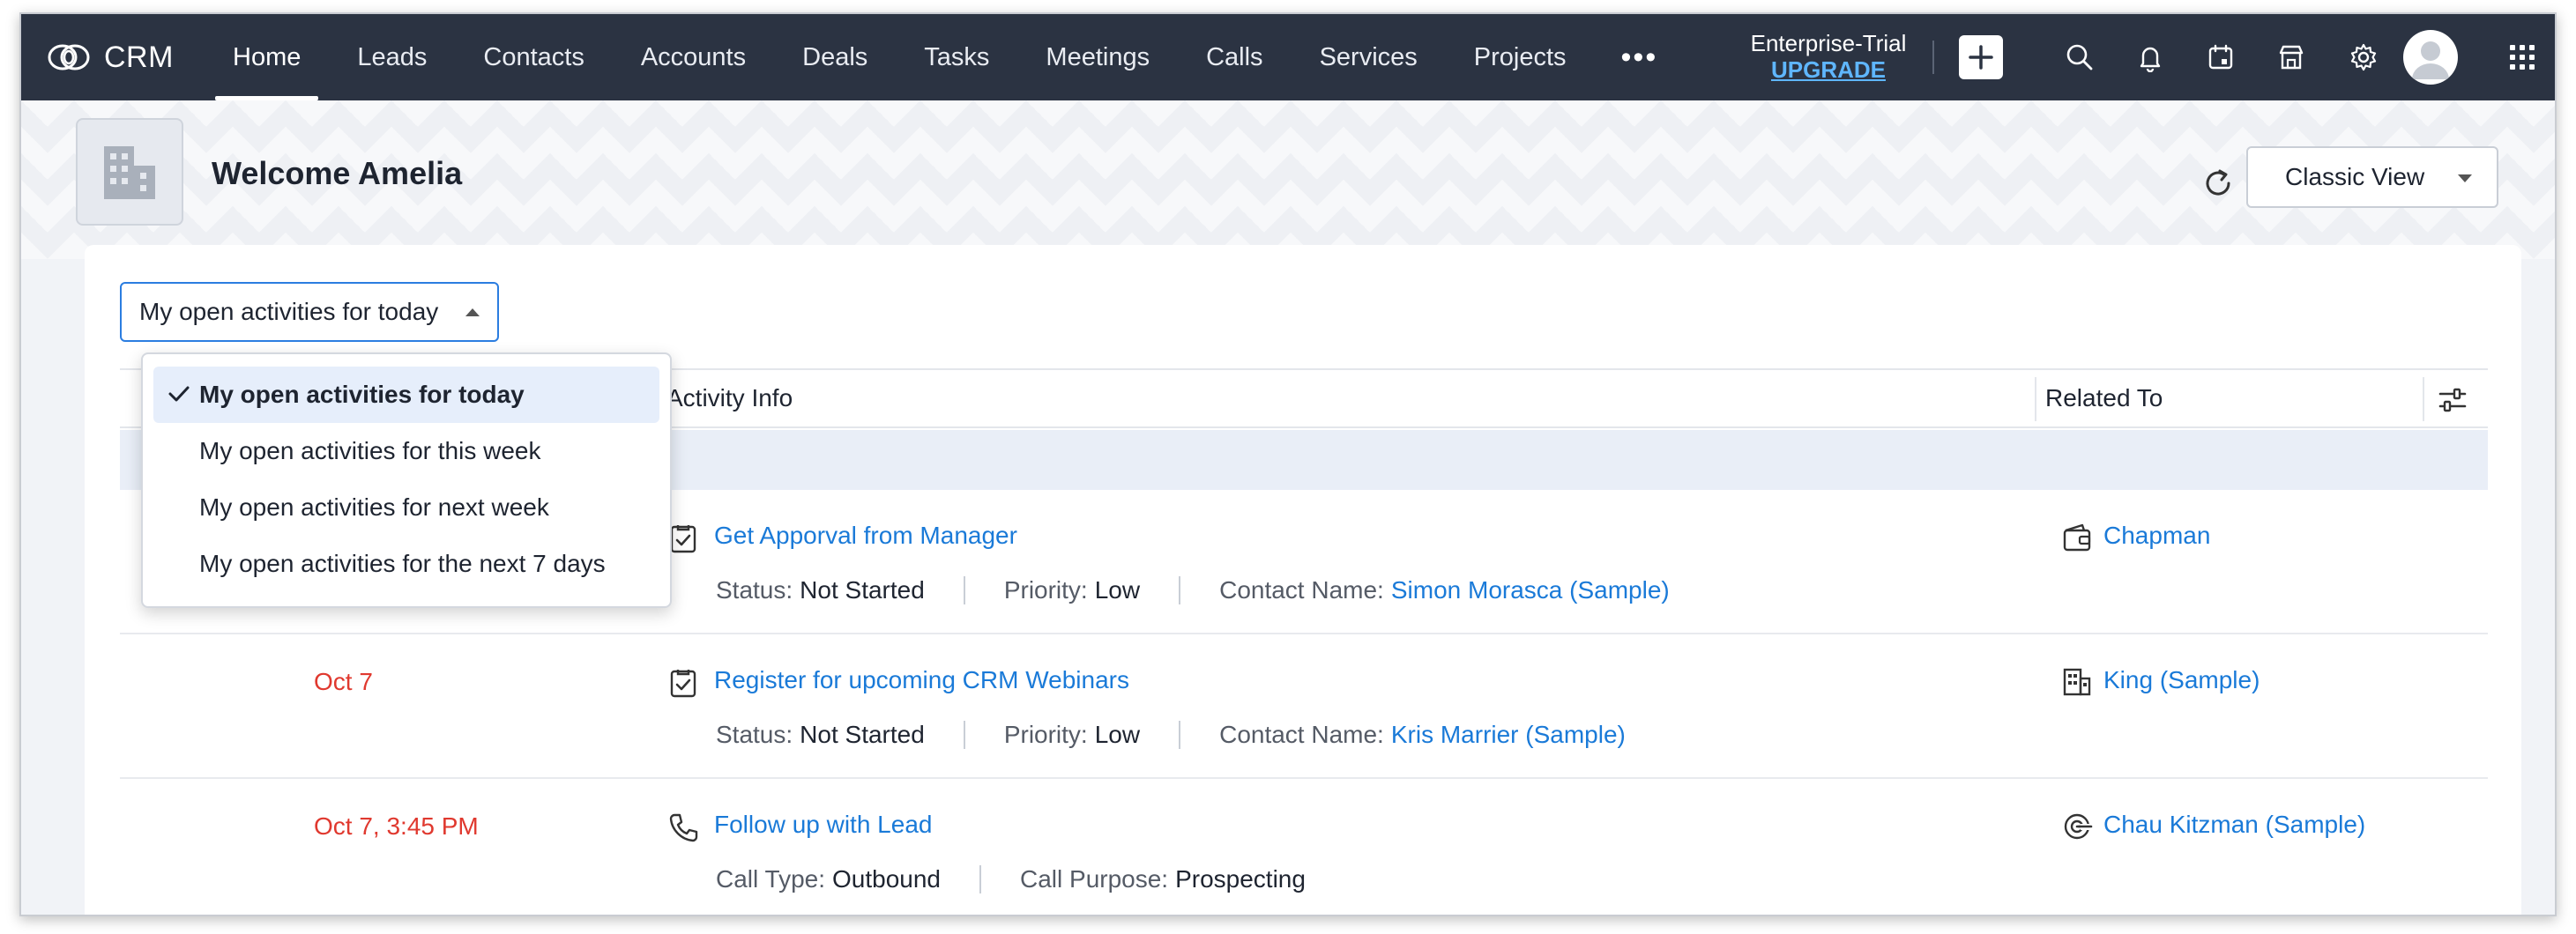 The height and width of the screenshot is (934, 2576). I want to click on filter-option-this-week: My open activities for this week, so click(406, 451).